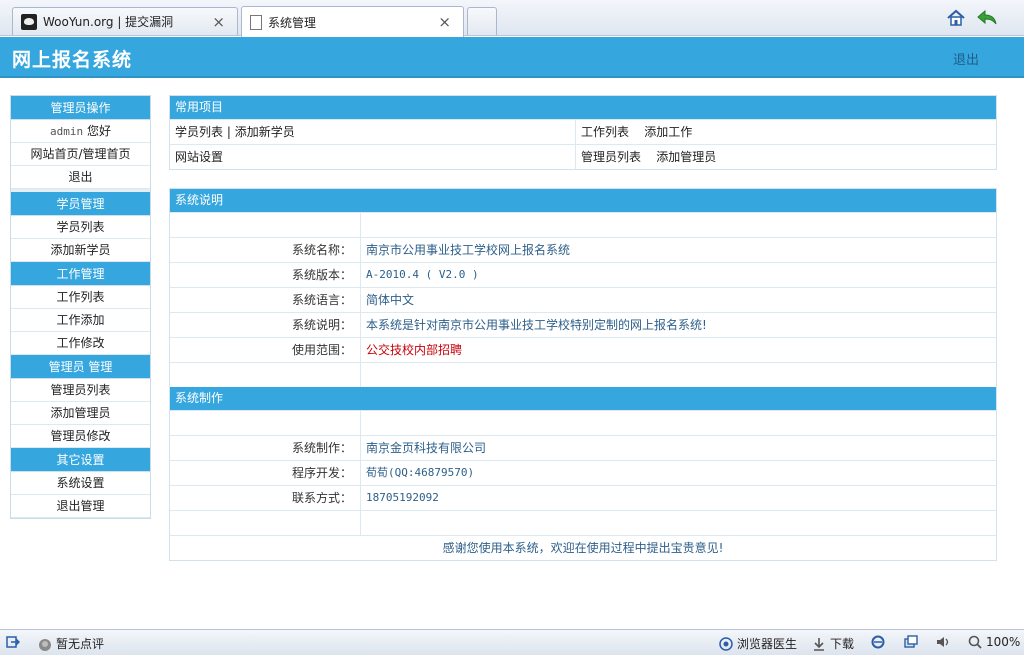  Describe the element at coordinates (767, 644) in the screenshot. I see `doctor-label: 浏览器医生` at that location.